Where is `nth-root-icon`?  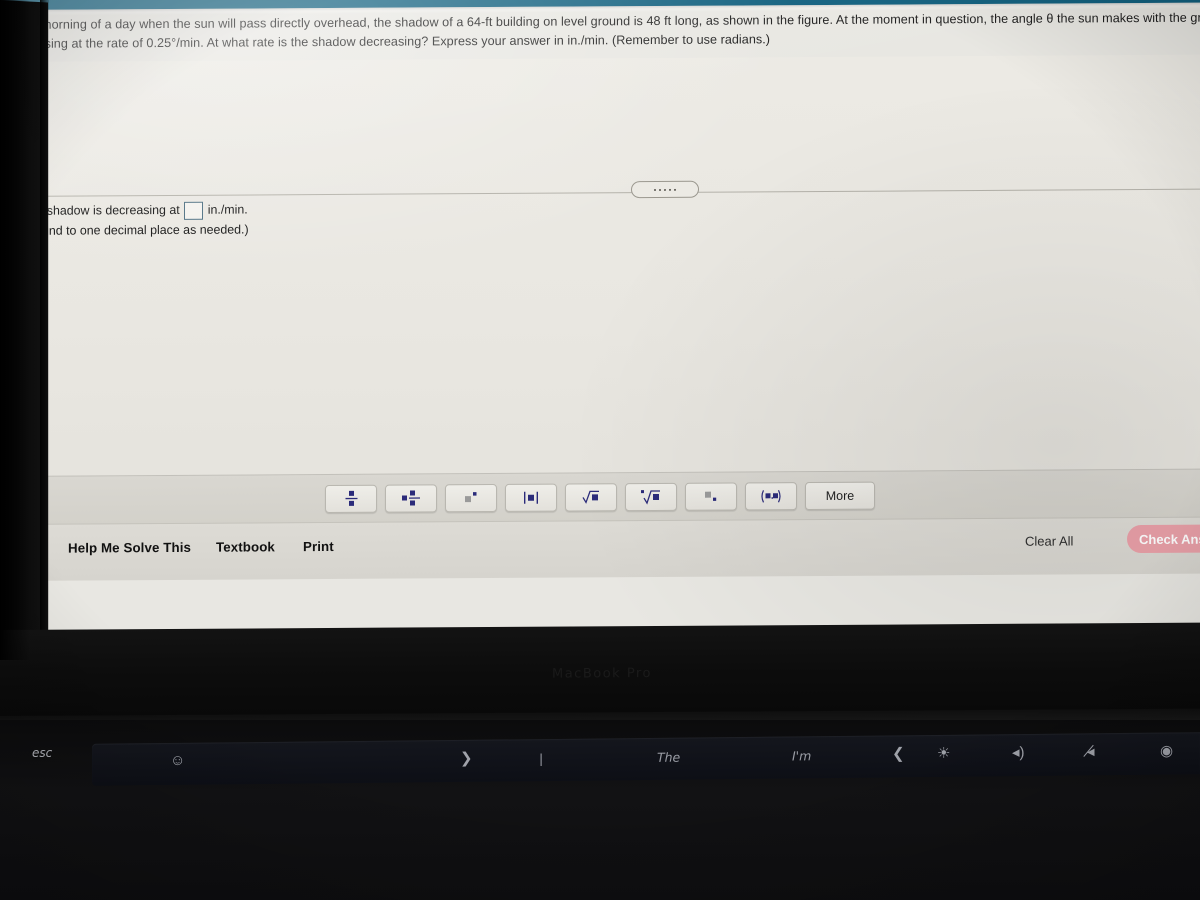 nth-root-icon is located at coordinates (650, 497).